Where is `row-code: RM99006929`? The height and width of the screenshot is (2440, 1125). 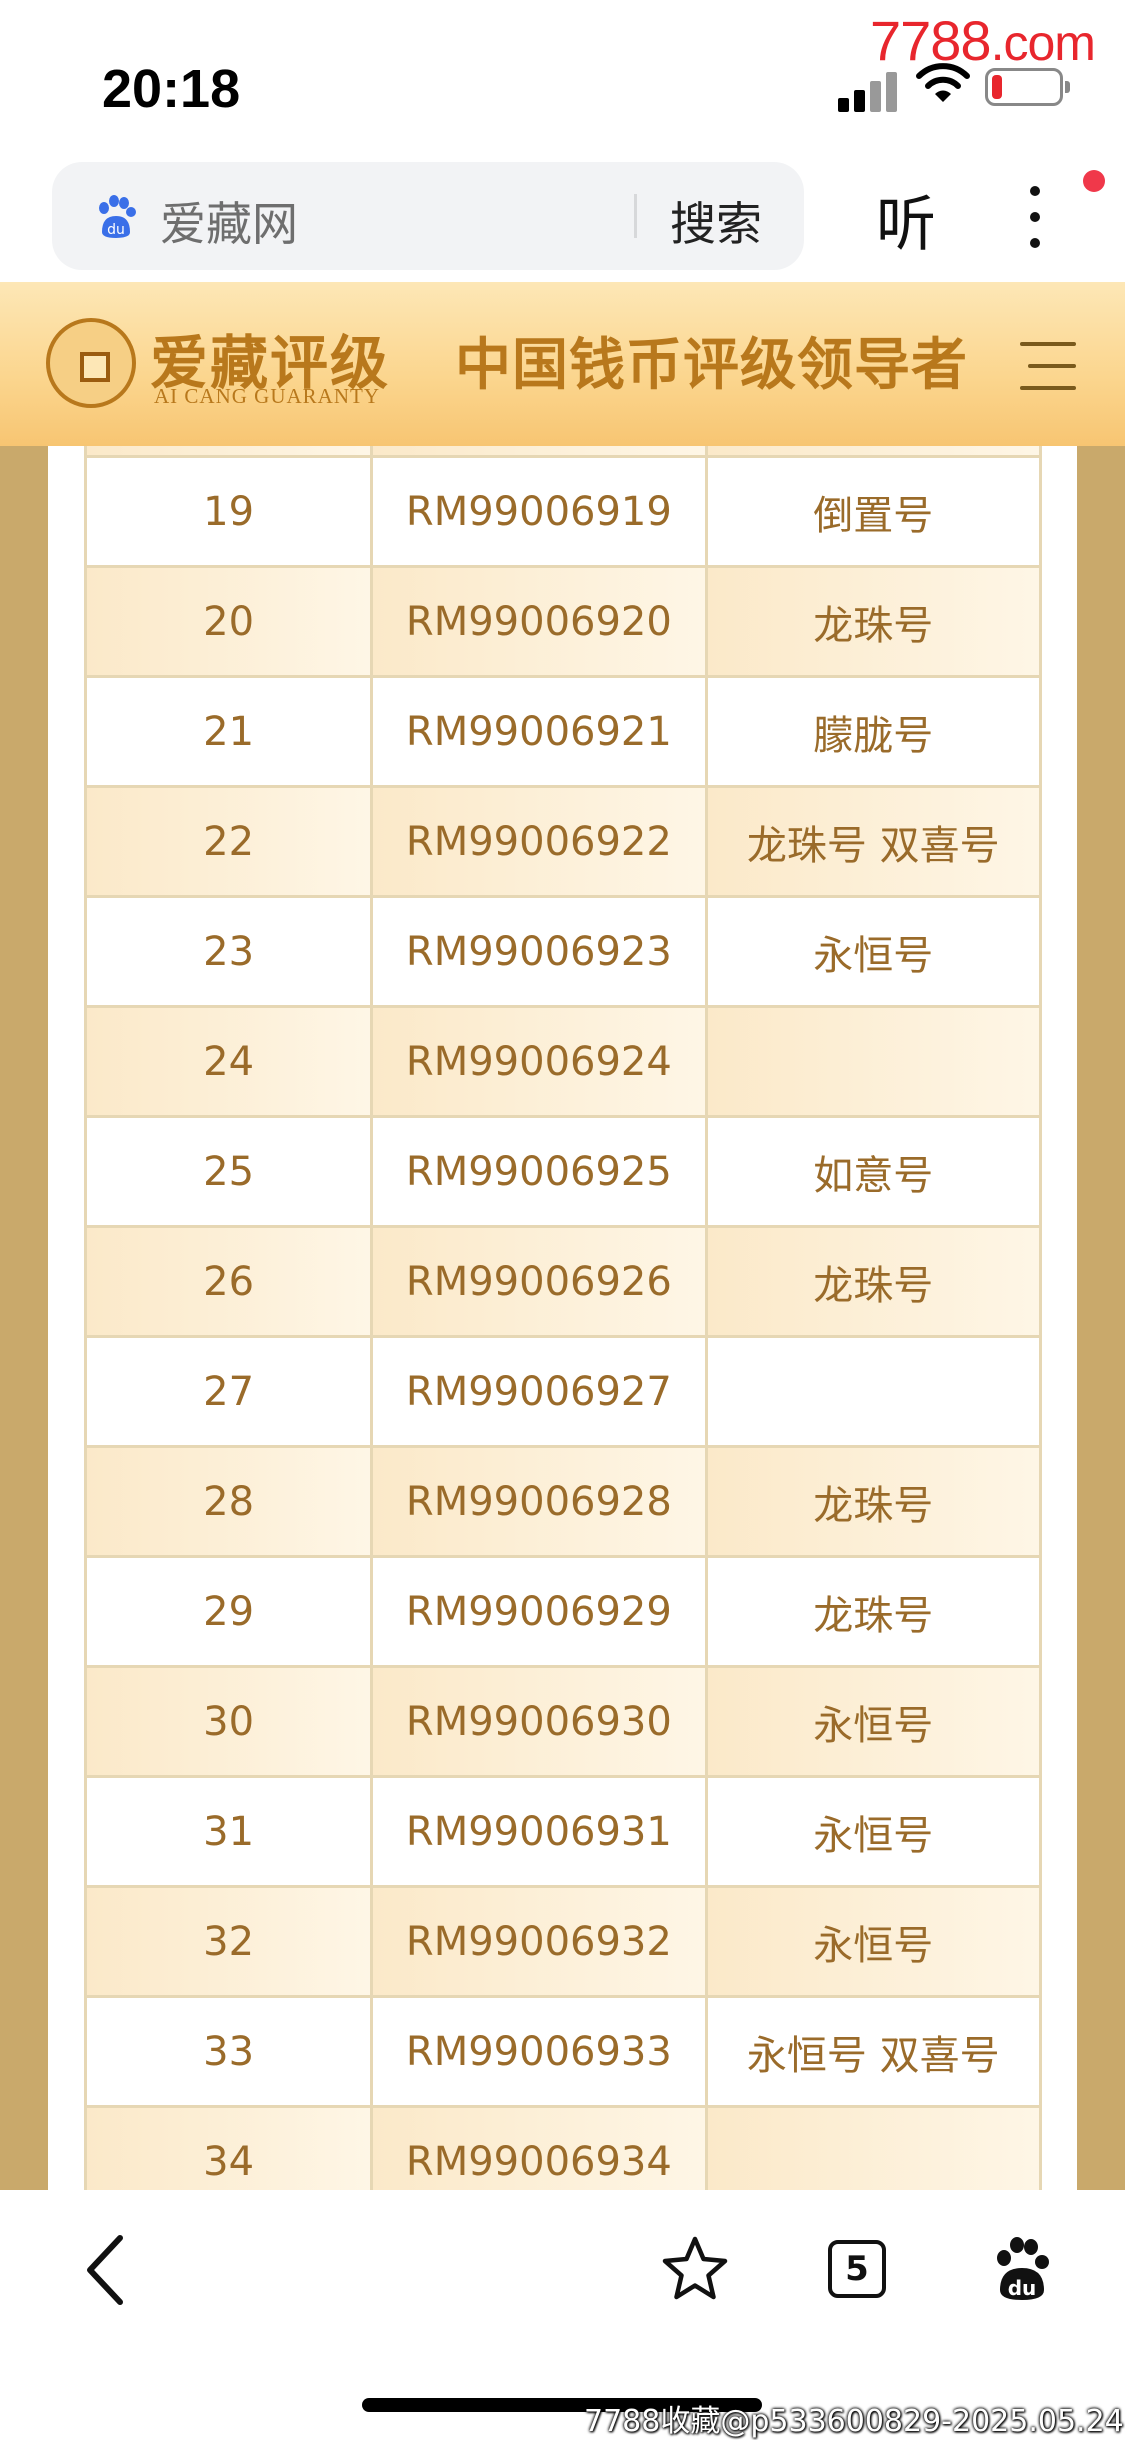
row-code: RM99006929 is located at coordinates (539, 1611).